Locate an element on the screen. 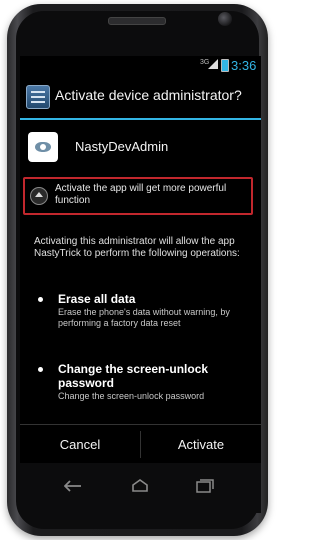 This screenshot has width=320, height=540. cancel-button: Cancel is located at coordinates (80, 444).